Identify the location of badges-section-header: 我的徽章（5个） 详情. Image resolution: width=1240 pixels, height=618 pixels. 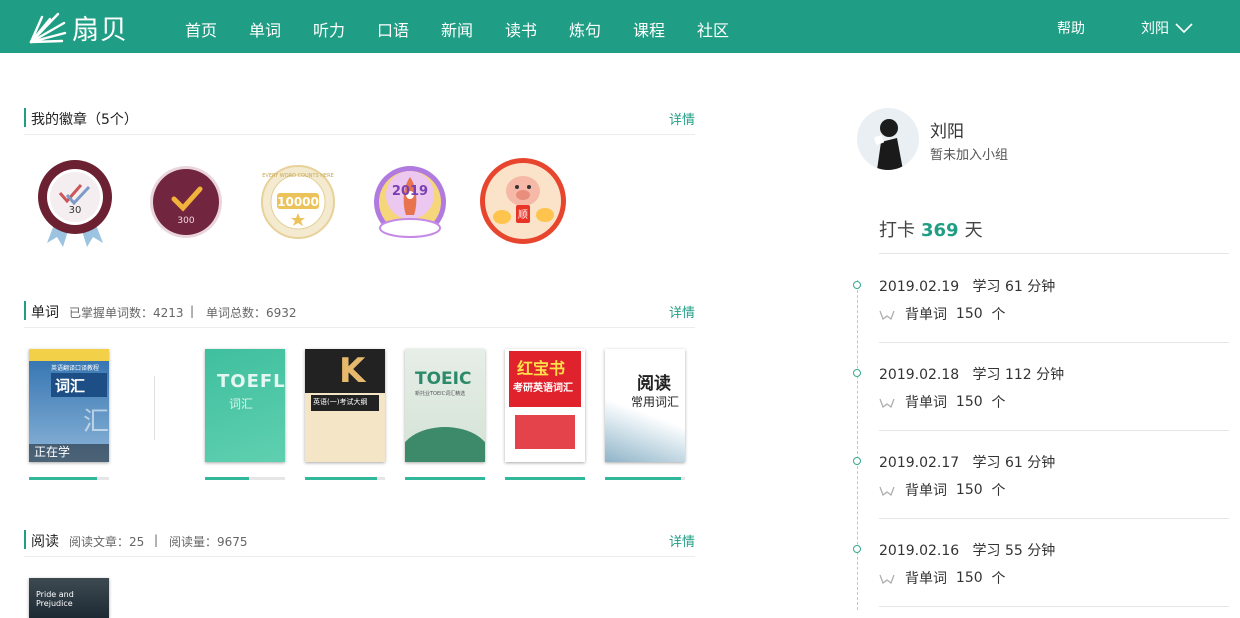
(359, 121).